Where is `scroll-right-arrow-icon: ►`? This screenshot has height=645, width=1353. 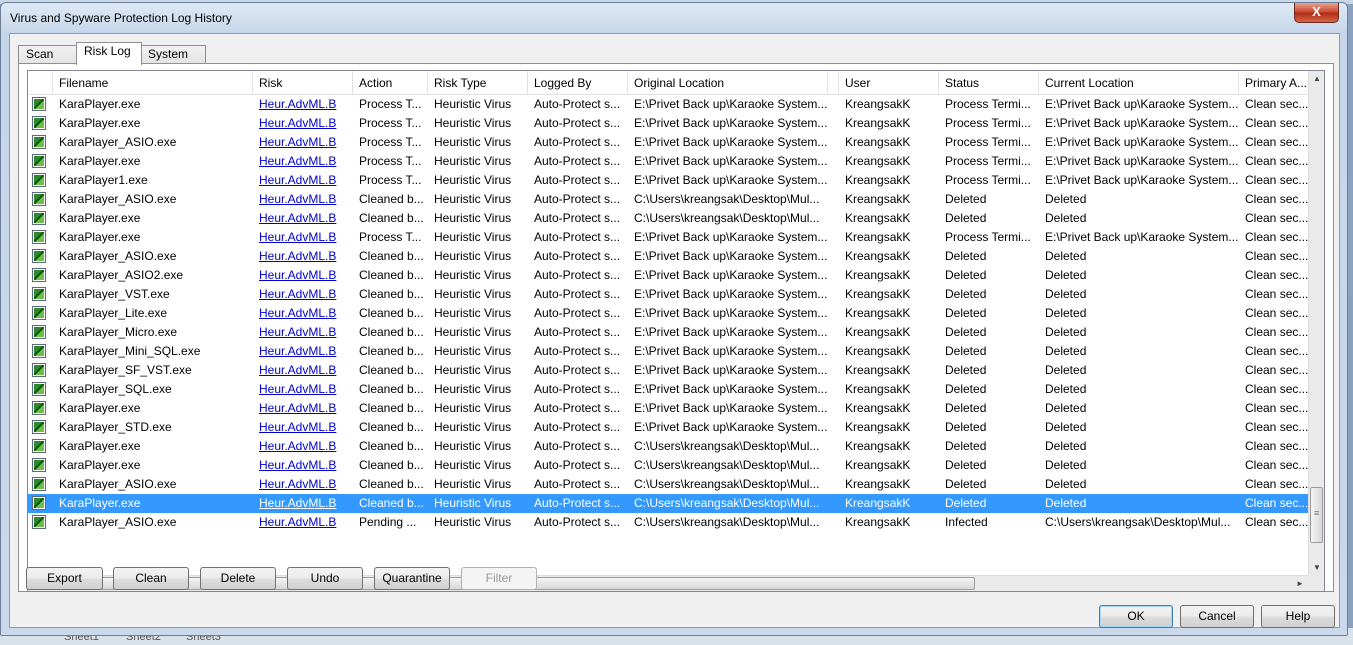 scroll-right-arrow-icon: ► is located at coordinates (1300, 583).